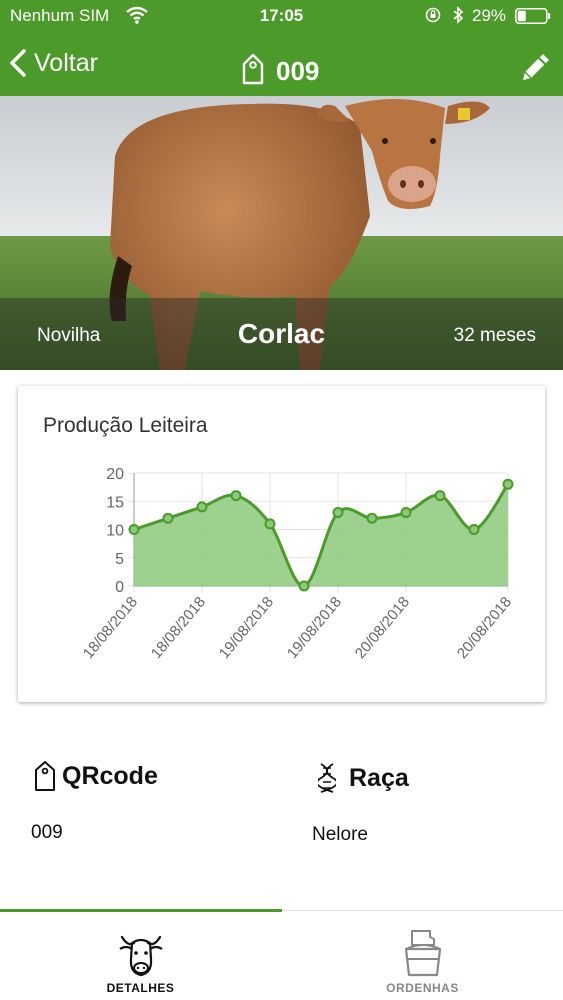  Describe the element at coordinates (489, 15) in the screenshot. I see `battery-percent: 29%` at that location.